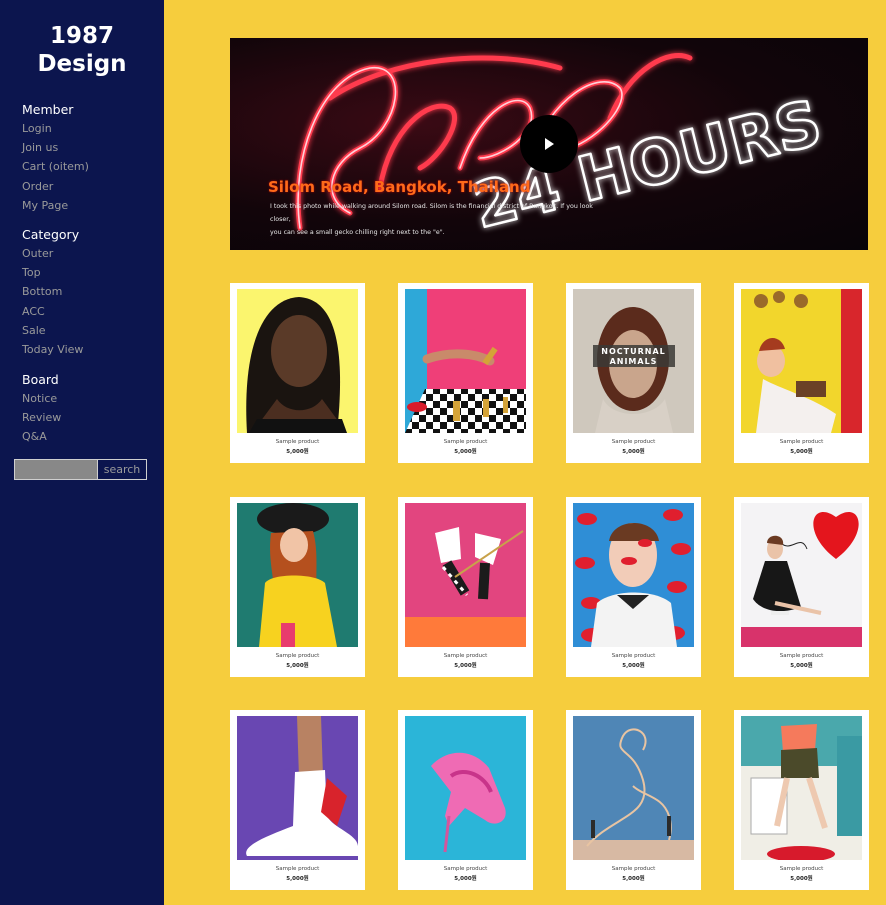 This screenshot has height=905, width=886. Describe the element at coordinates (55, 469) in the screenshot. I see `search-input` at that location.